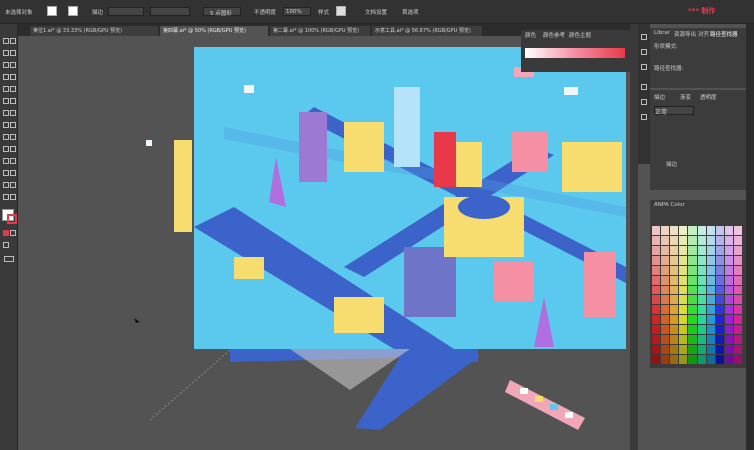 This screenshot has height=450, width=754. What do you see at coordinates (662, 33) in the screenshot?
I see `libraries-tab: Librar` at bounding box center [662, 33].